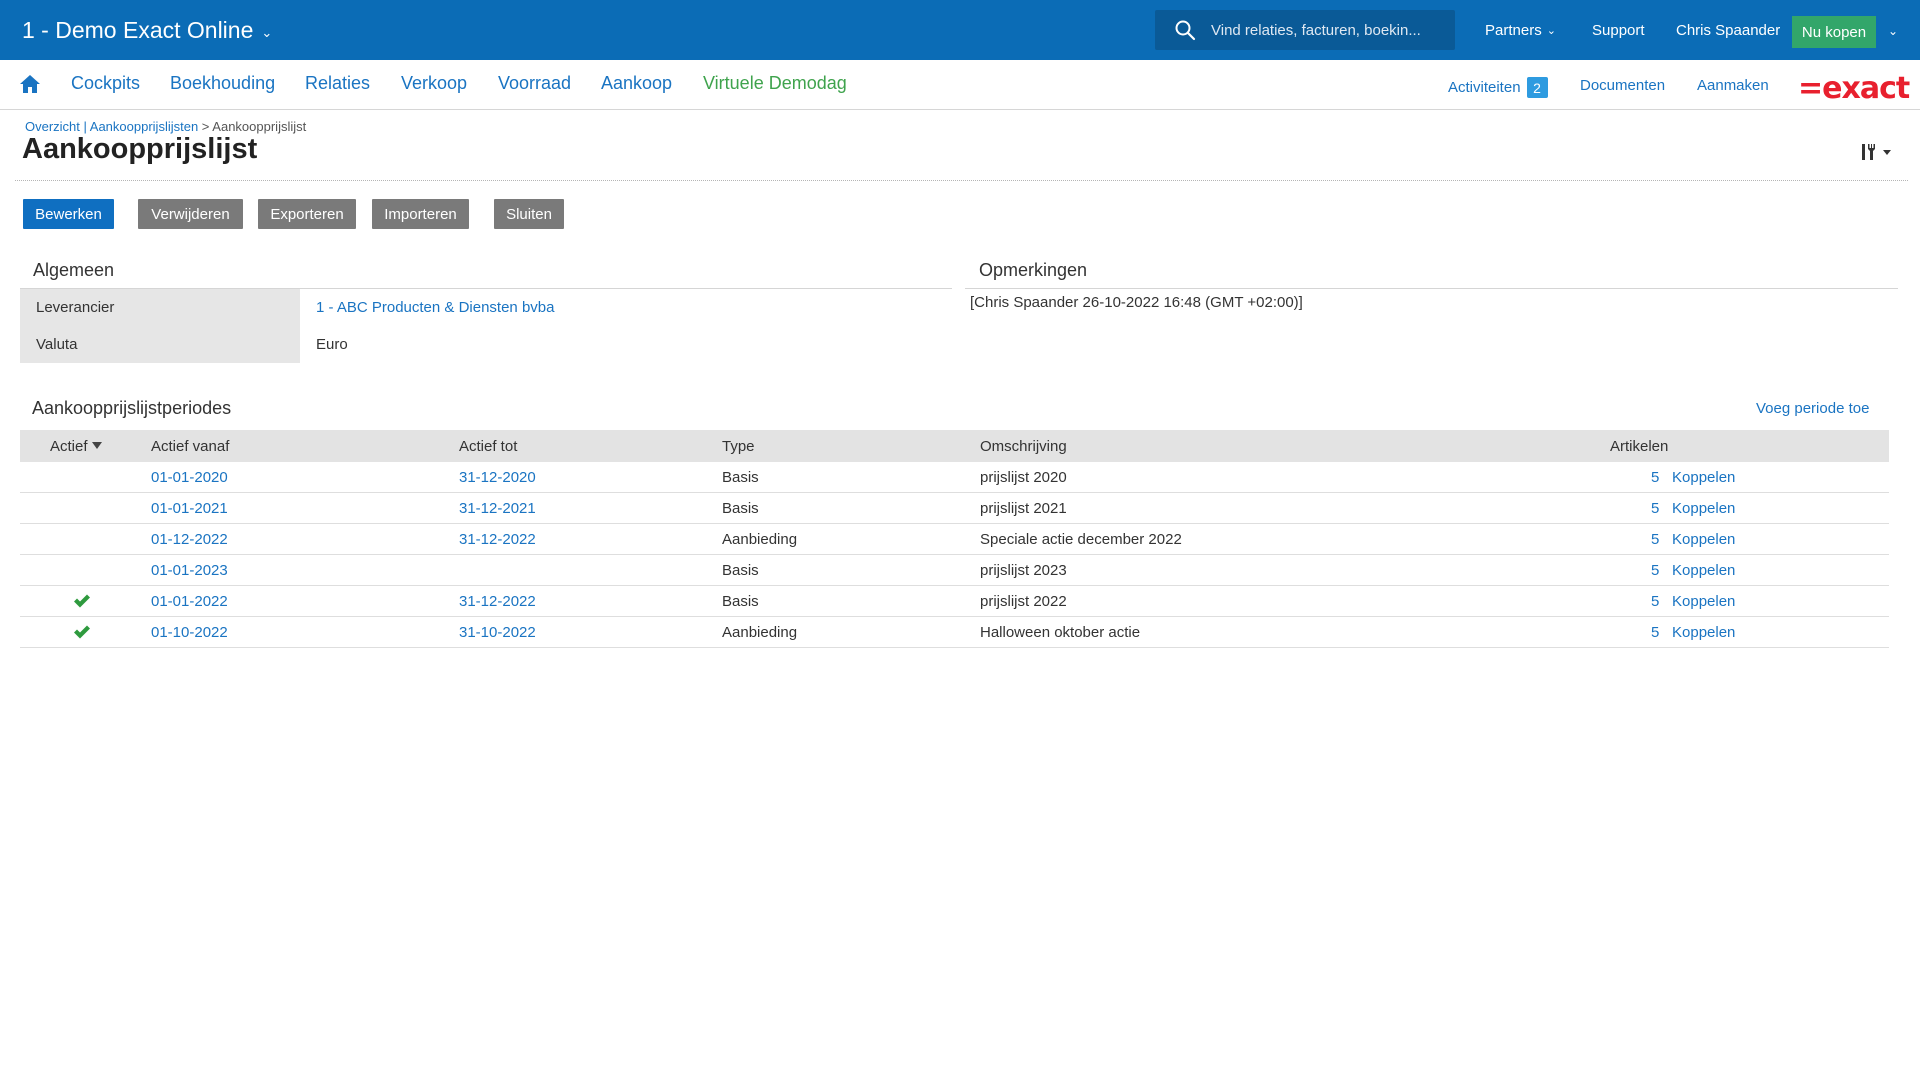 This screenshot has height=1080, width=1920. Describe the element at coordinates (1023, 477) in the screenshot. I see `description-cell: prijslijst 2020` at that location.